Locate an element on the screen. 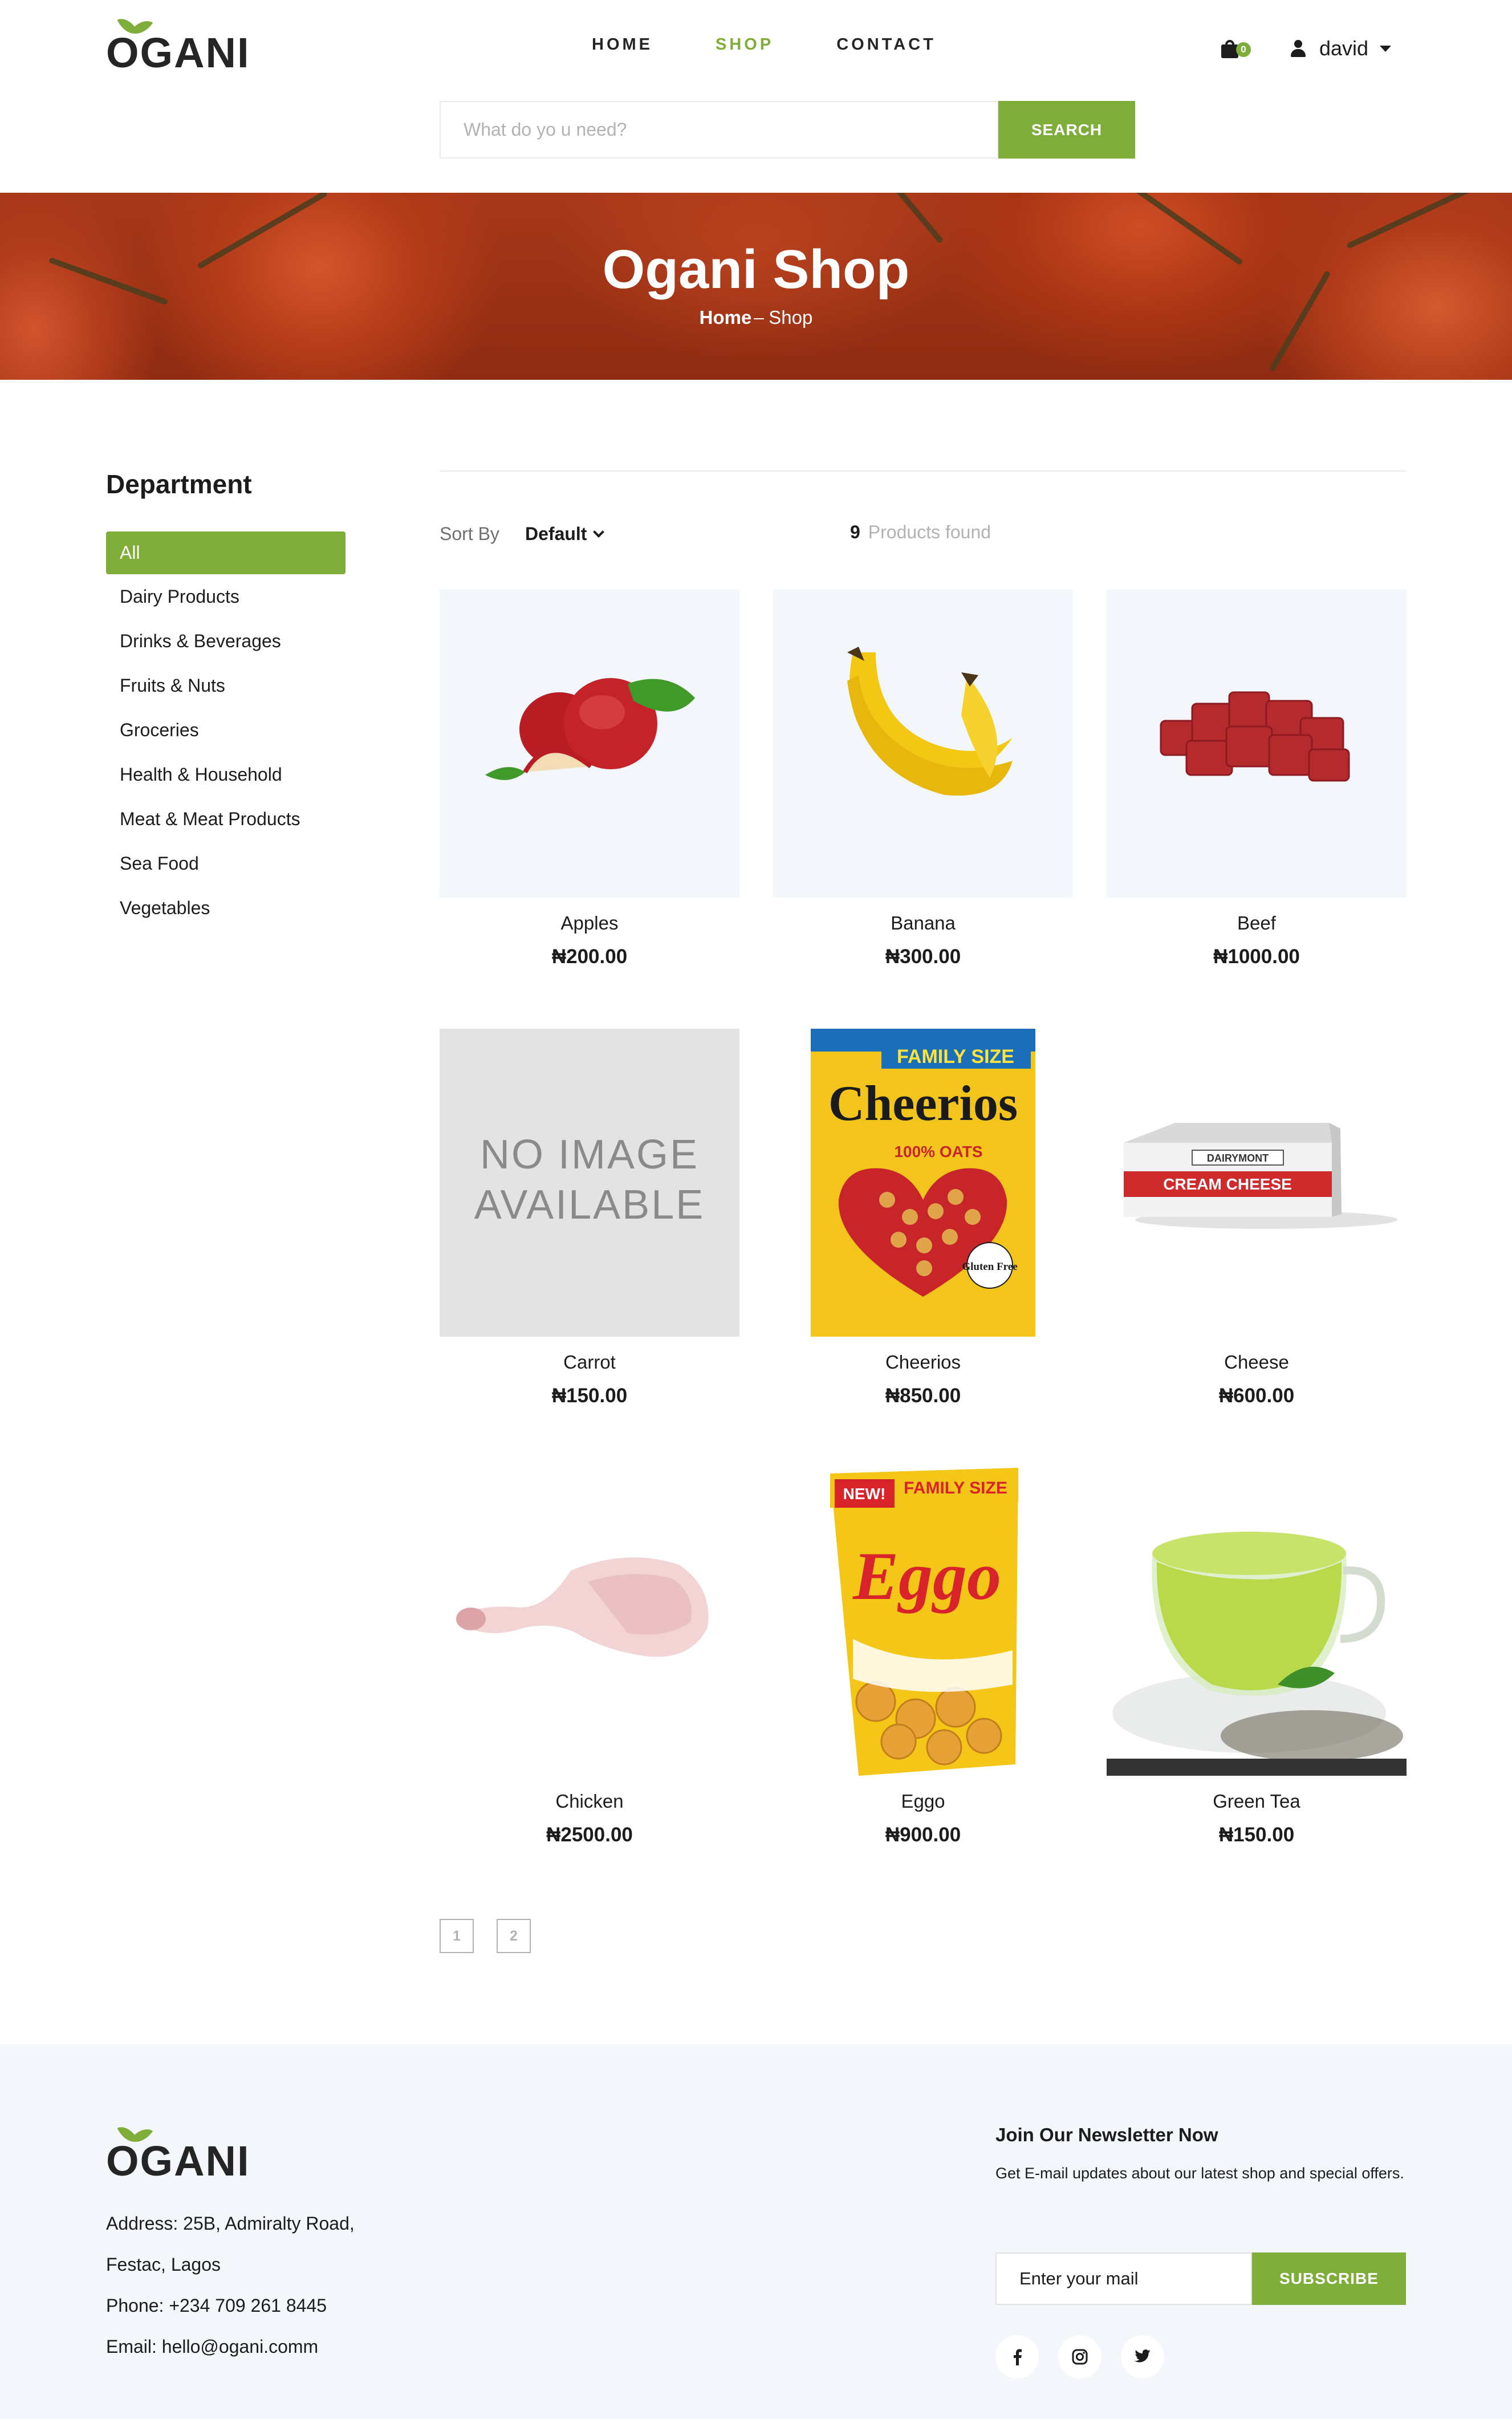 This screenshot has height=2419, width=1512. product-card: Apples ₦200.00 is located at coordinates (589, 779).